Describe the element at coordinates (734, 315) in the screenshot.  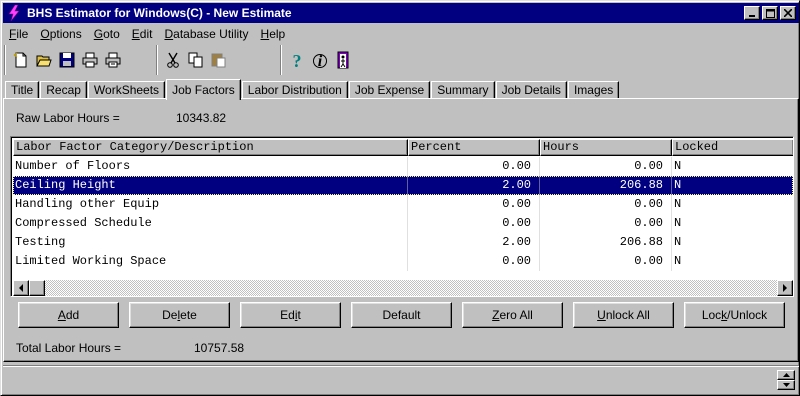
I see `lock-unlock-button: Lock/Unlock` at that location.